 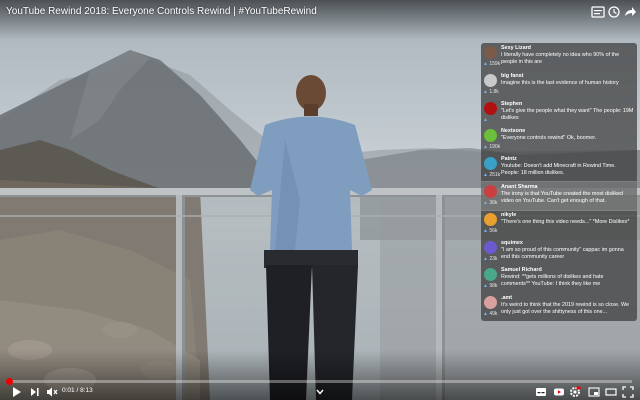 I want to click on like-count: ▲ 56k, so click(x=490, y=231).